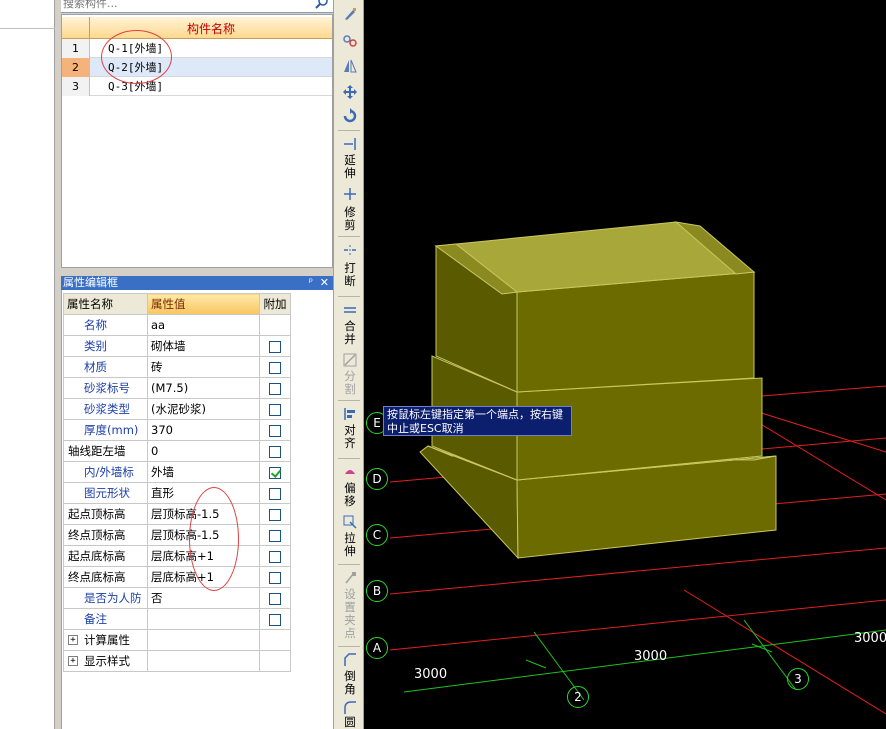  What do you see at coordinates (203, 619) in the screenshot?
I see `property-value` at bounding box center [203, 619].